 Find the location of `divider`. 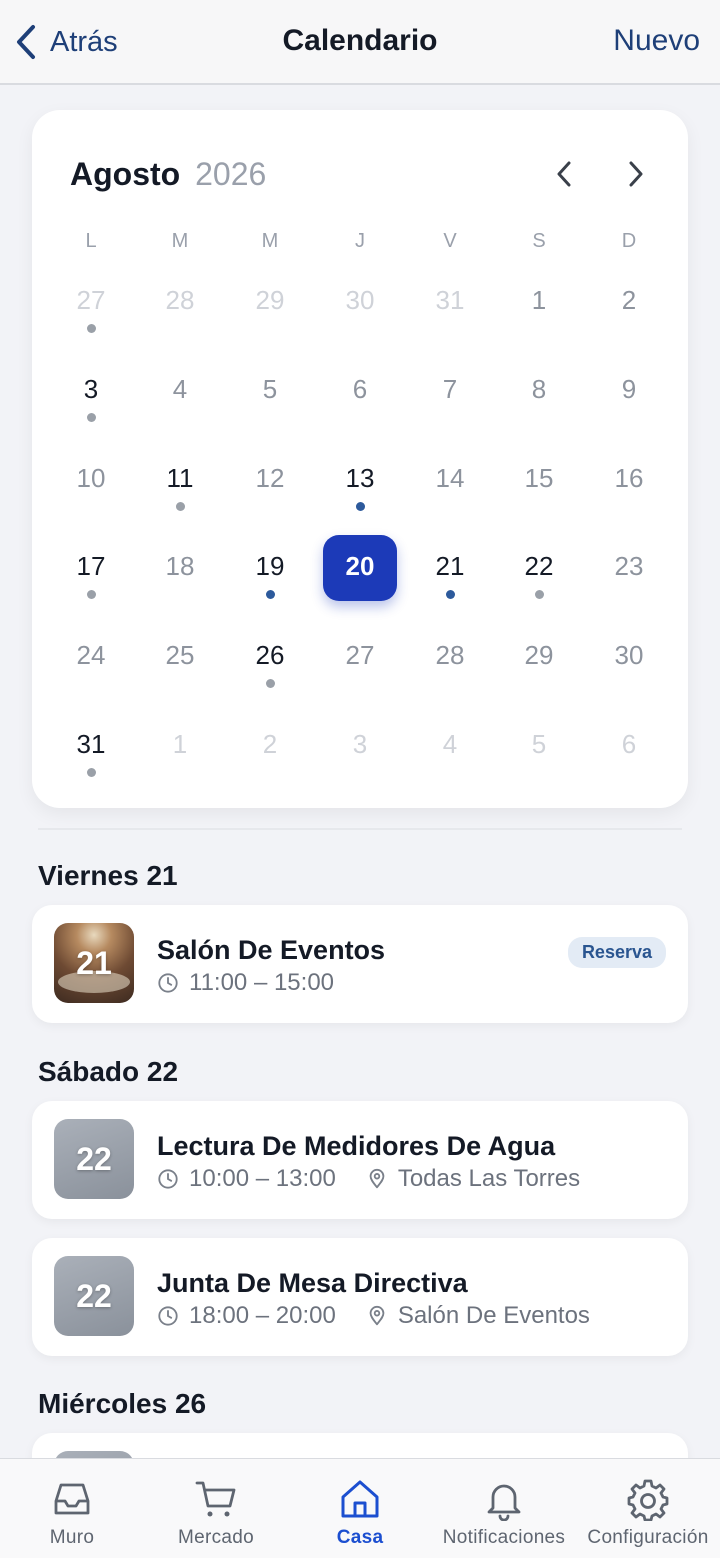

divider is located at coordinates (360, 829).